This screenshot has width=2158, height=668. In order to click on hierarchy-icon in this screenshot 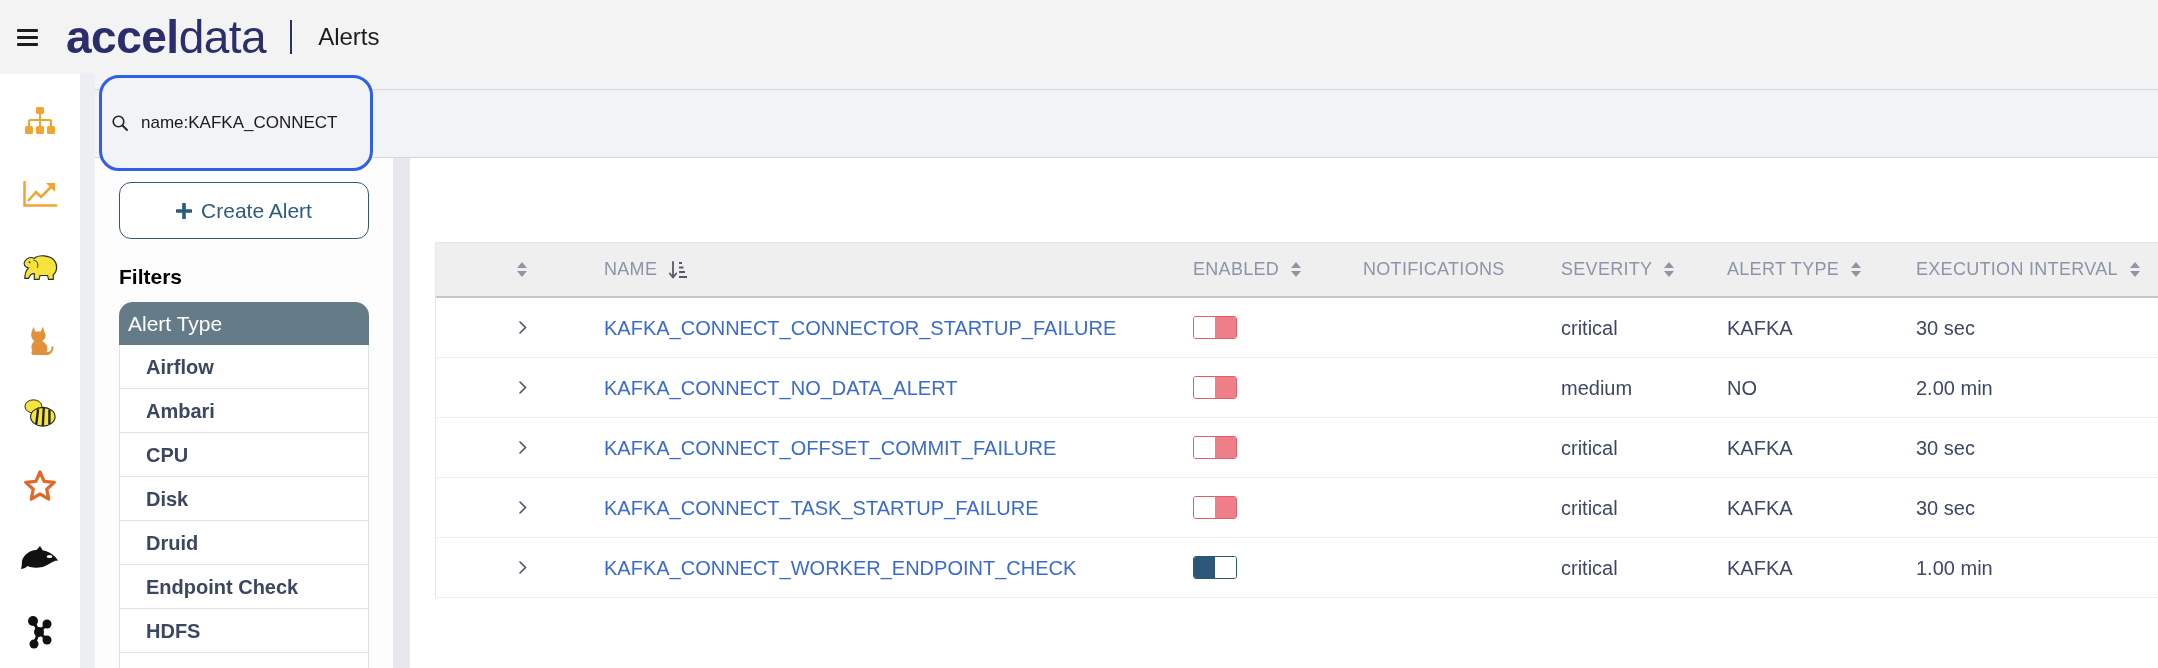, I will do `click(40, 121)`.